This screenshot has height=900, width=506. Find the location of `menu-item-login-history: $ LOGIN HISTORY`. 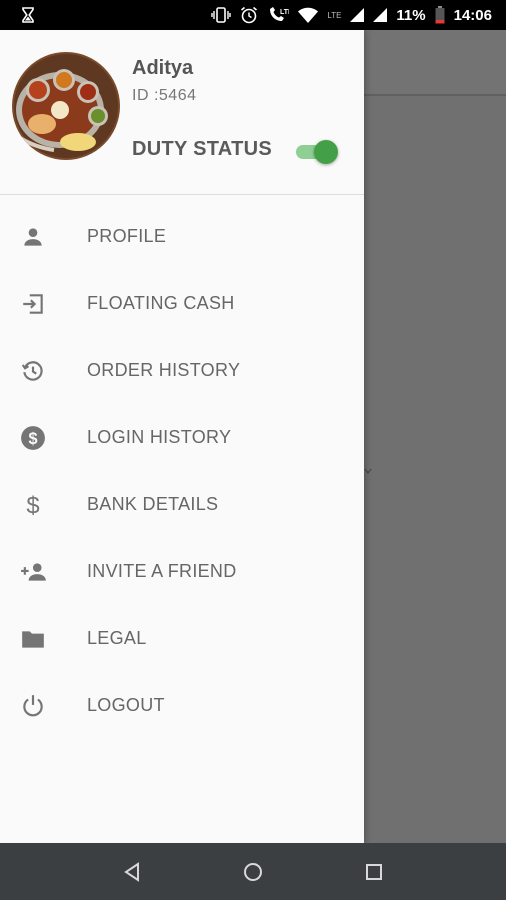

menu-item-login-history: $ LOGIN HISTORY is located at coordinates (182, 437).